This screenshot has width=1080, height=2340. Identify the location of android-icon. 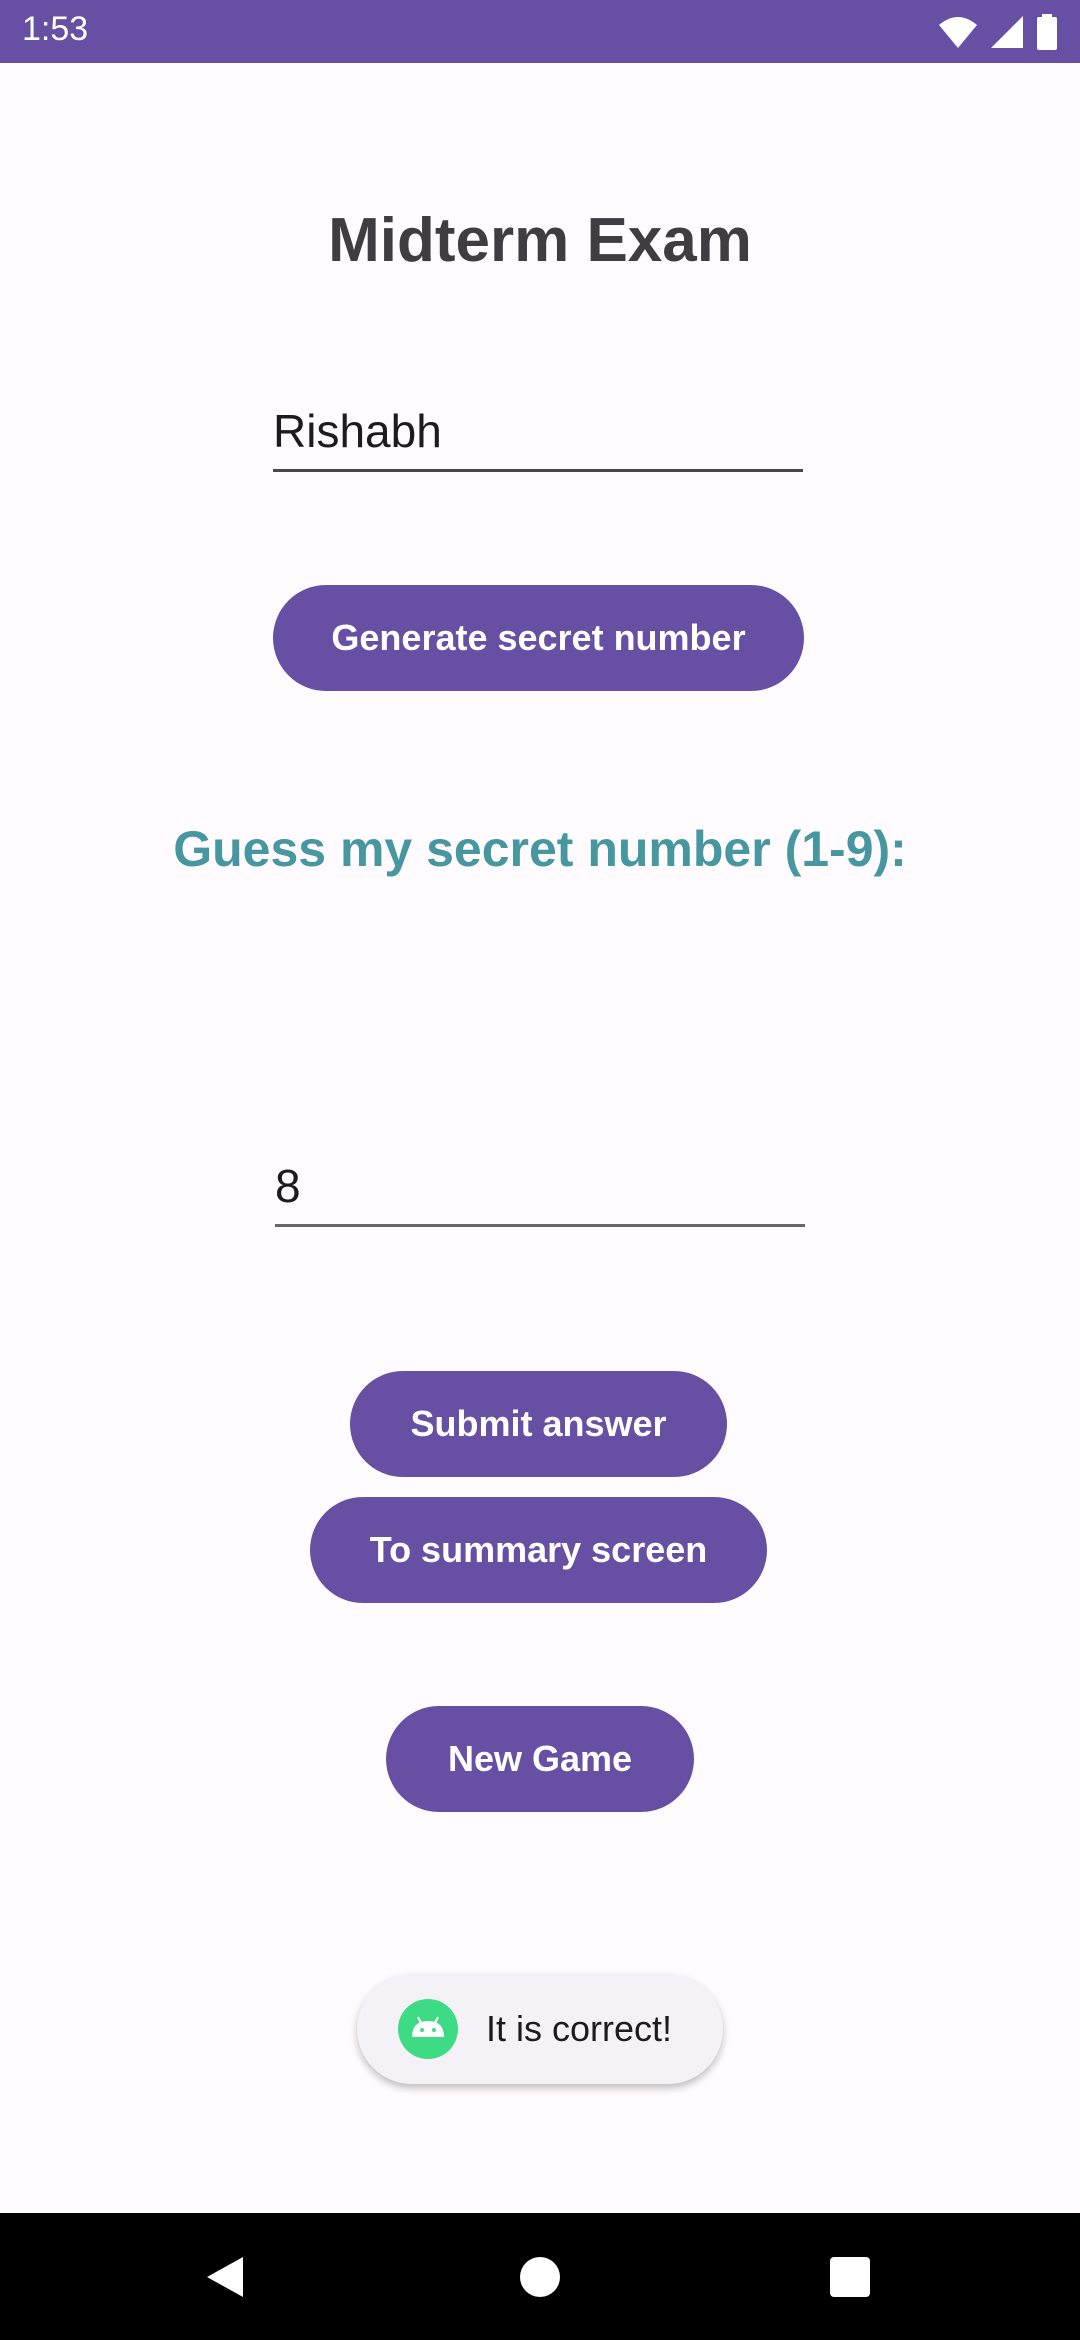
(428, 2029).